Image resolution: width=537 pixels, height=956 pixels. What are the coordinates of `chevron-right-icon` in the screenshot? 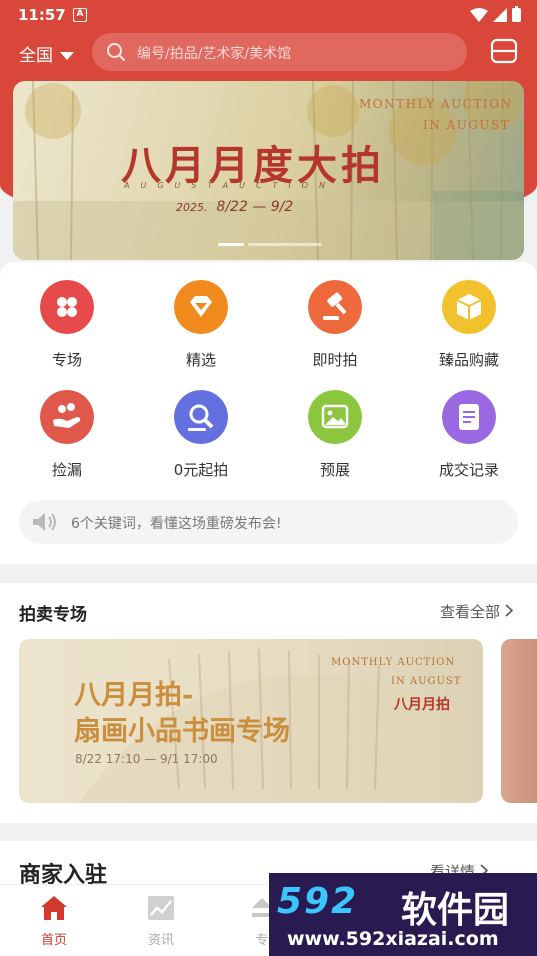 It's located at (509, 610).